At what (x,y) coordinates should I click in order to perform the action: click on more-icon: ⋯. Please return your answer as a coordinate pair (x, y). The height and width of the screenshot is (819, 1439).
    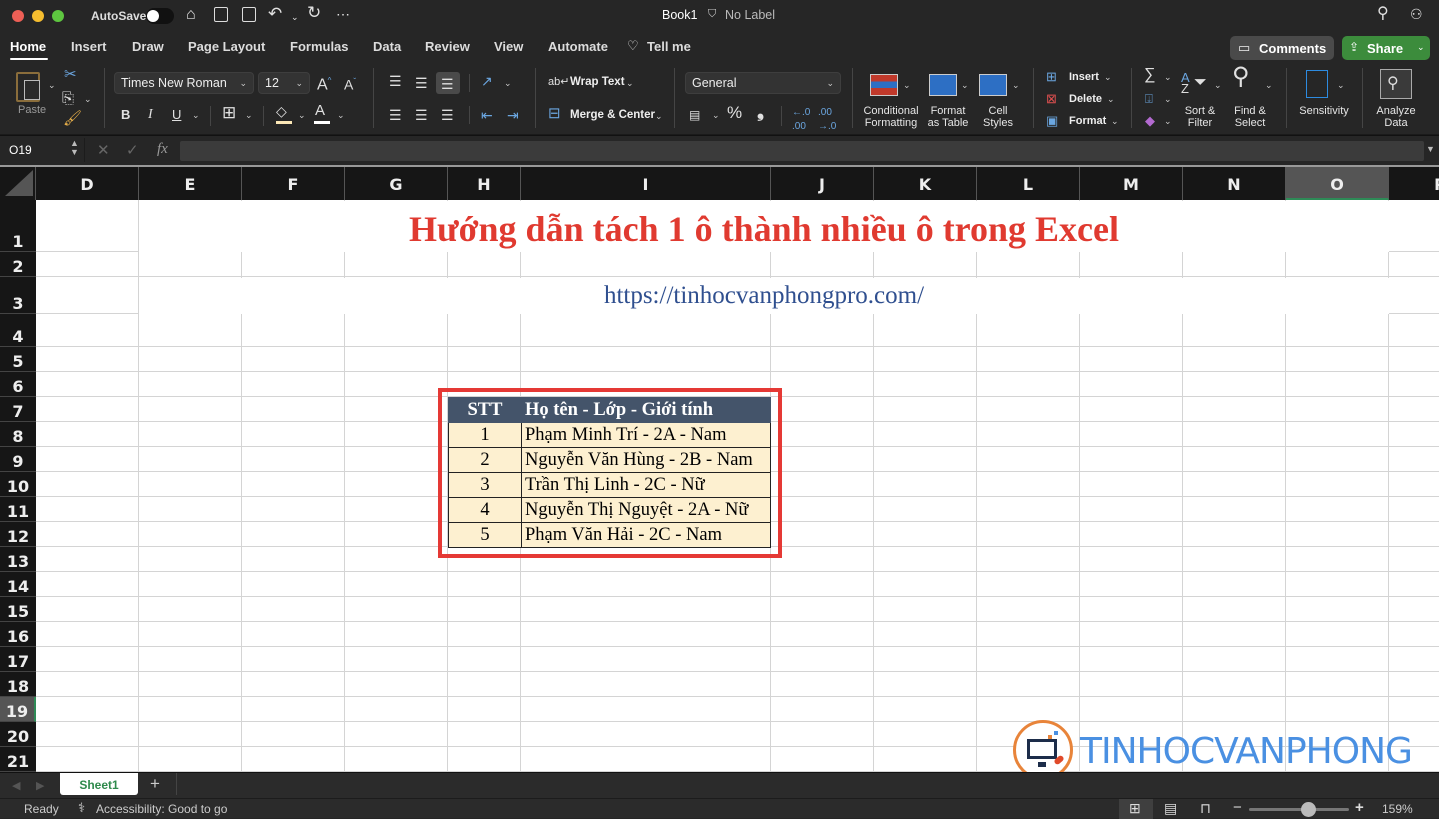
    Looking at the image, I should click on (343, 14).